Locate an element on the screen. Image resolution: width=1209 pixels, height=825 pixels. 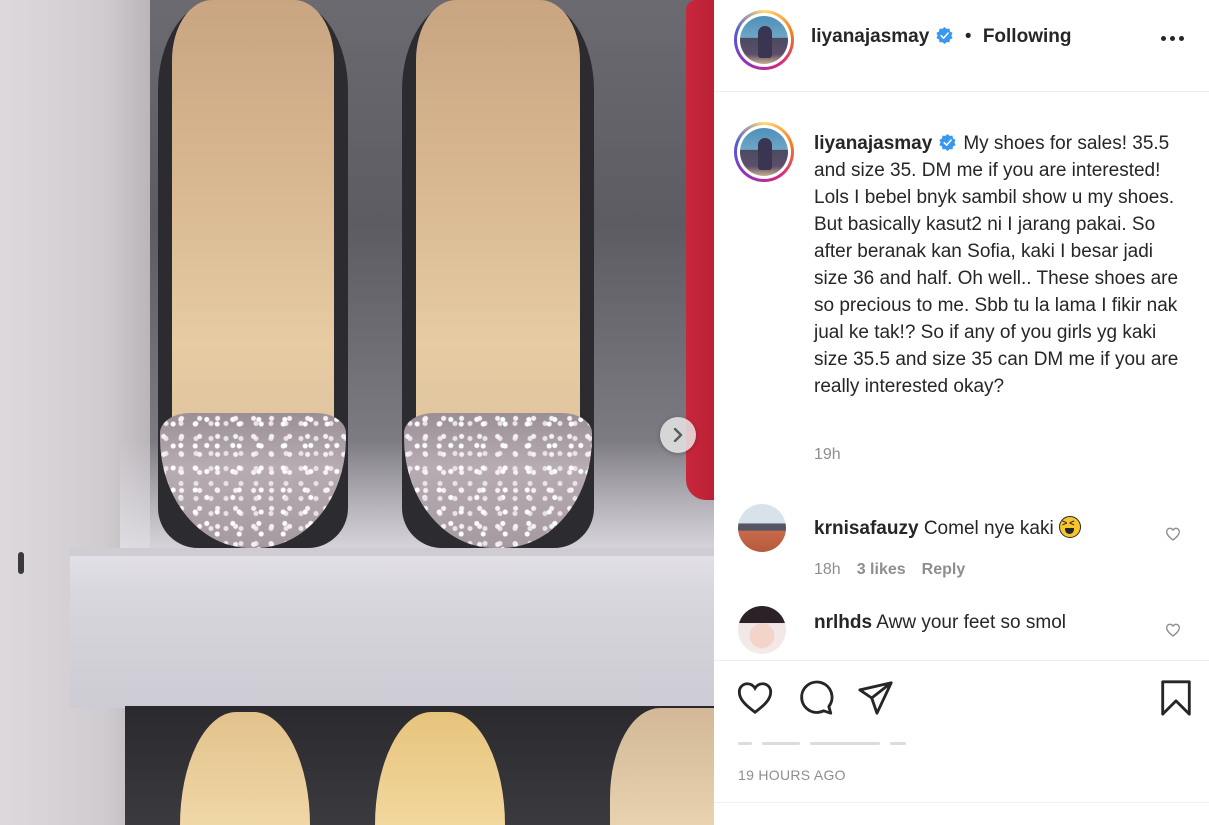
add-comment-area is located at coordinates (961, 813).